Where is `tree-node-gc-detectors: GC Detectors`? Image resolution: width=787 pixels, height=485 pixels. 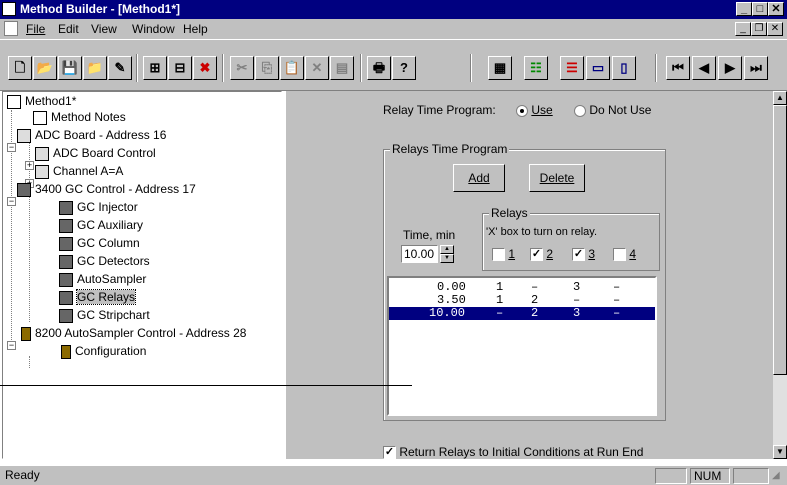
tree-node-gc-detectors: GC Detectors is located at coordinates (104, 261).